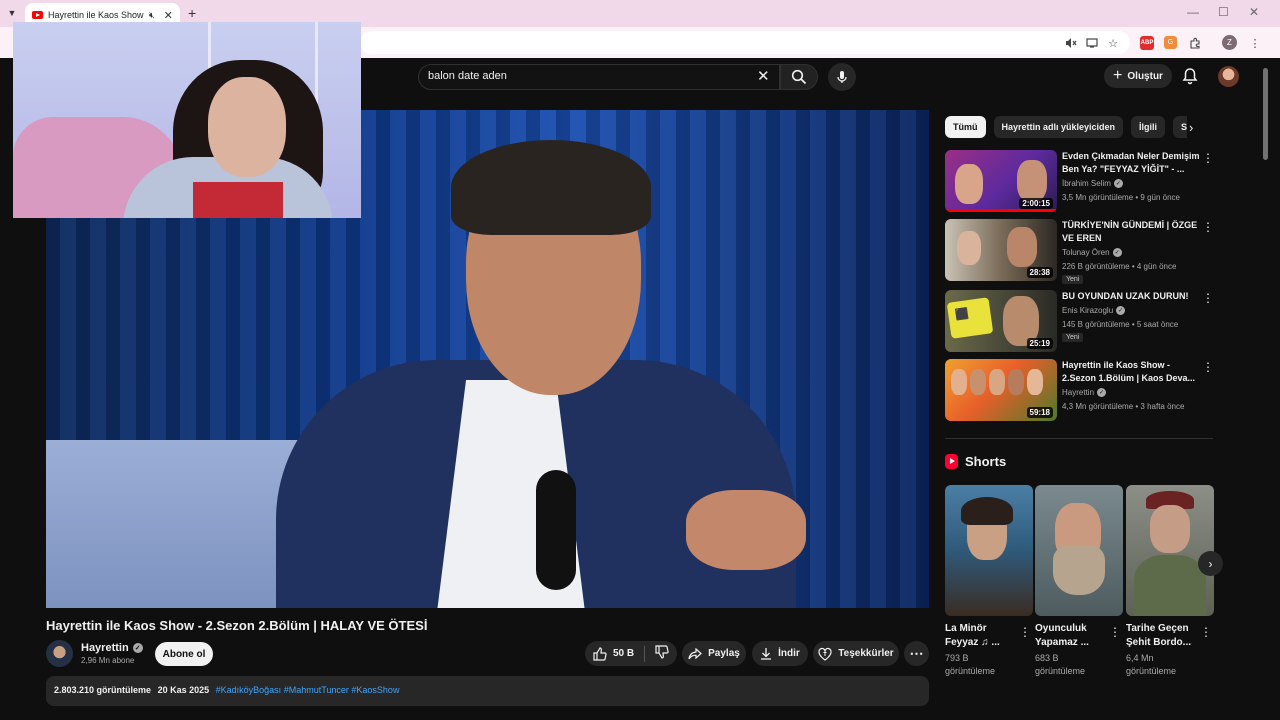 The width and height of the screenshot is (1280, 720). I want to click on more-actions-button: ⋯, so click(916, 653).